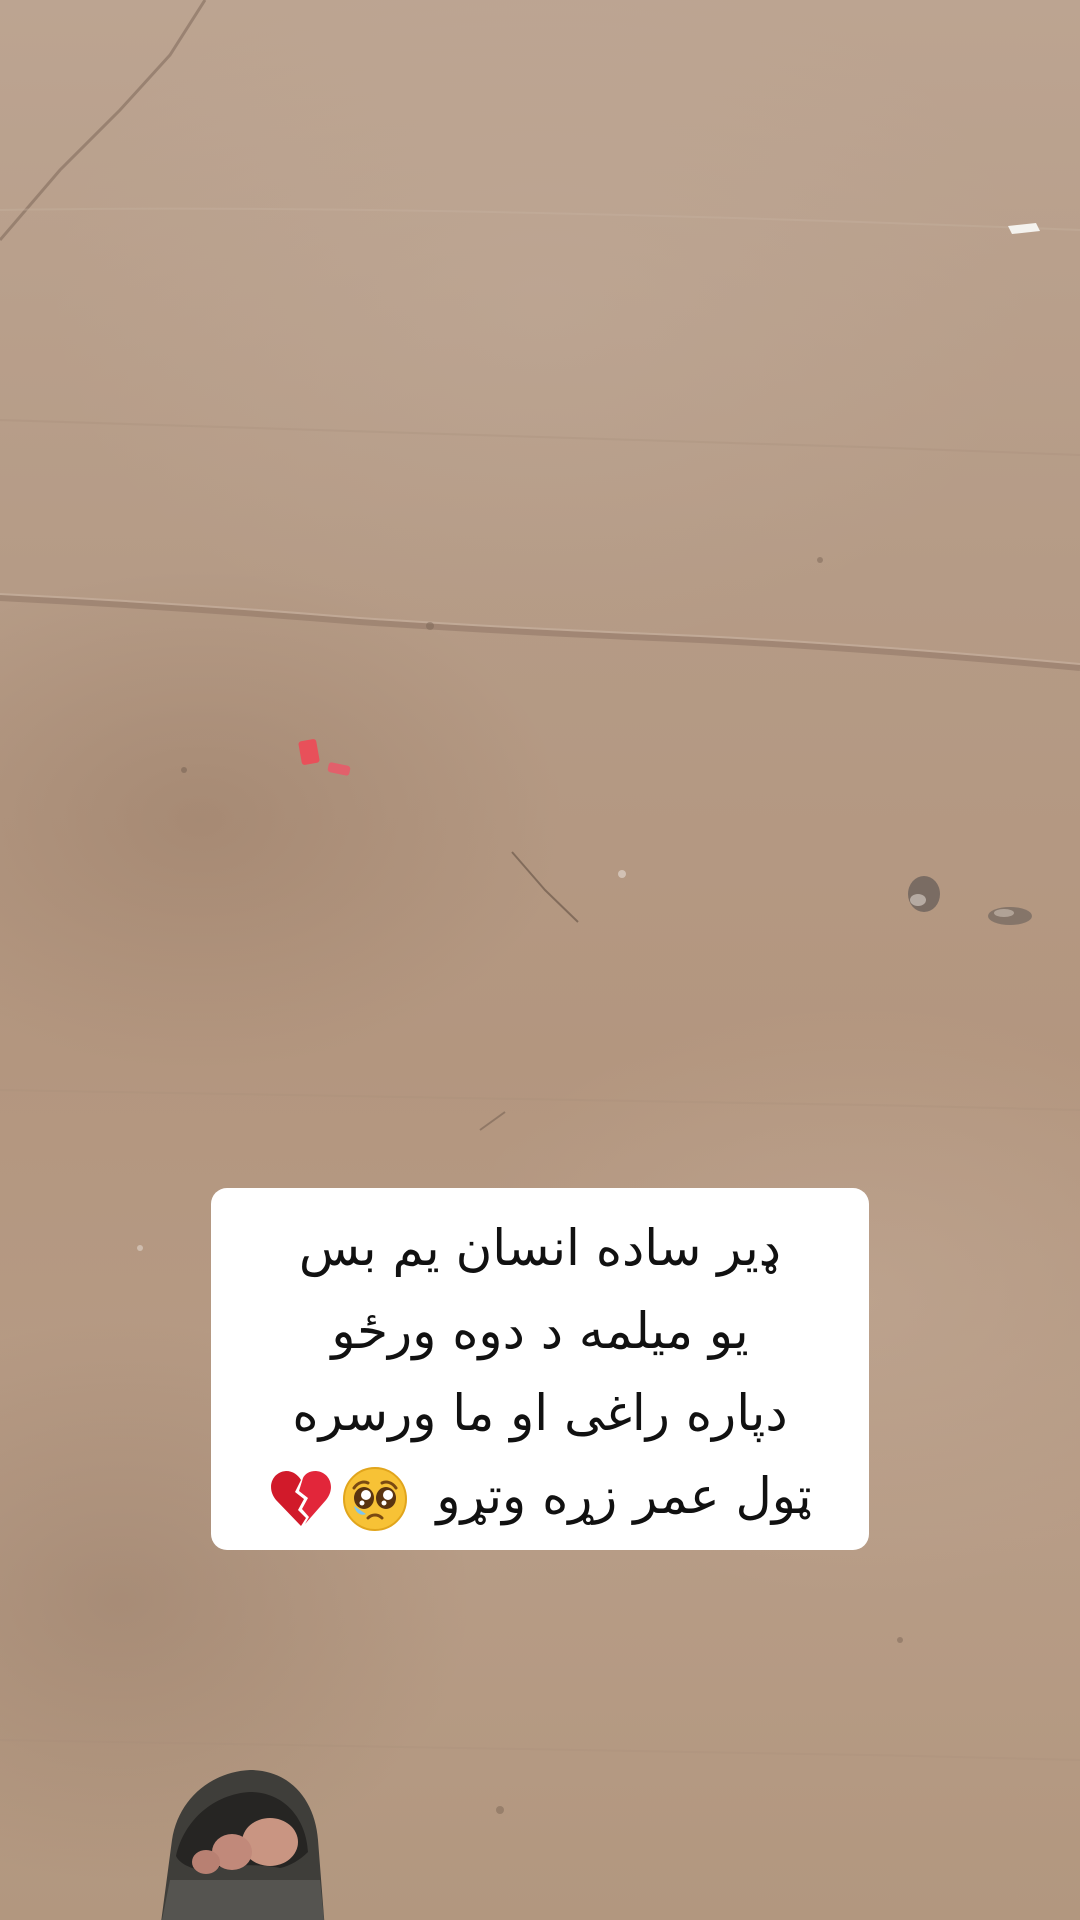 This screenshot has width=1080, height=1920. What do you see at coordinates (540, 633) in the screenshot?
I see `expansion-joint` at bounding box center [540, 633].